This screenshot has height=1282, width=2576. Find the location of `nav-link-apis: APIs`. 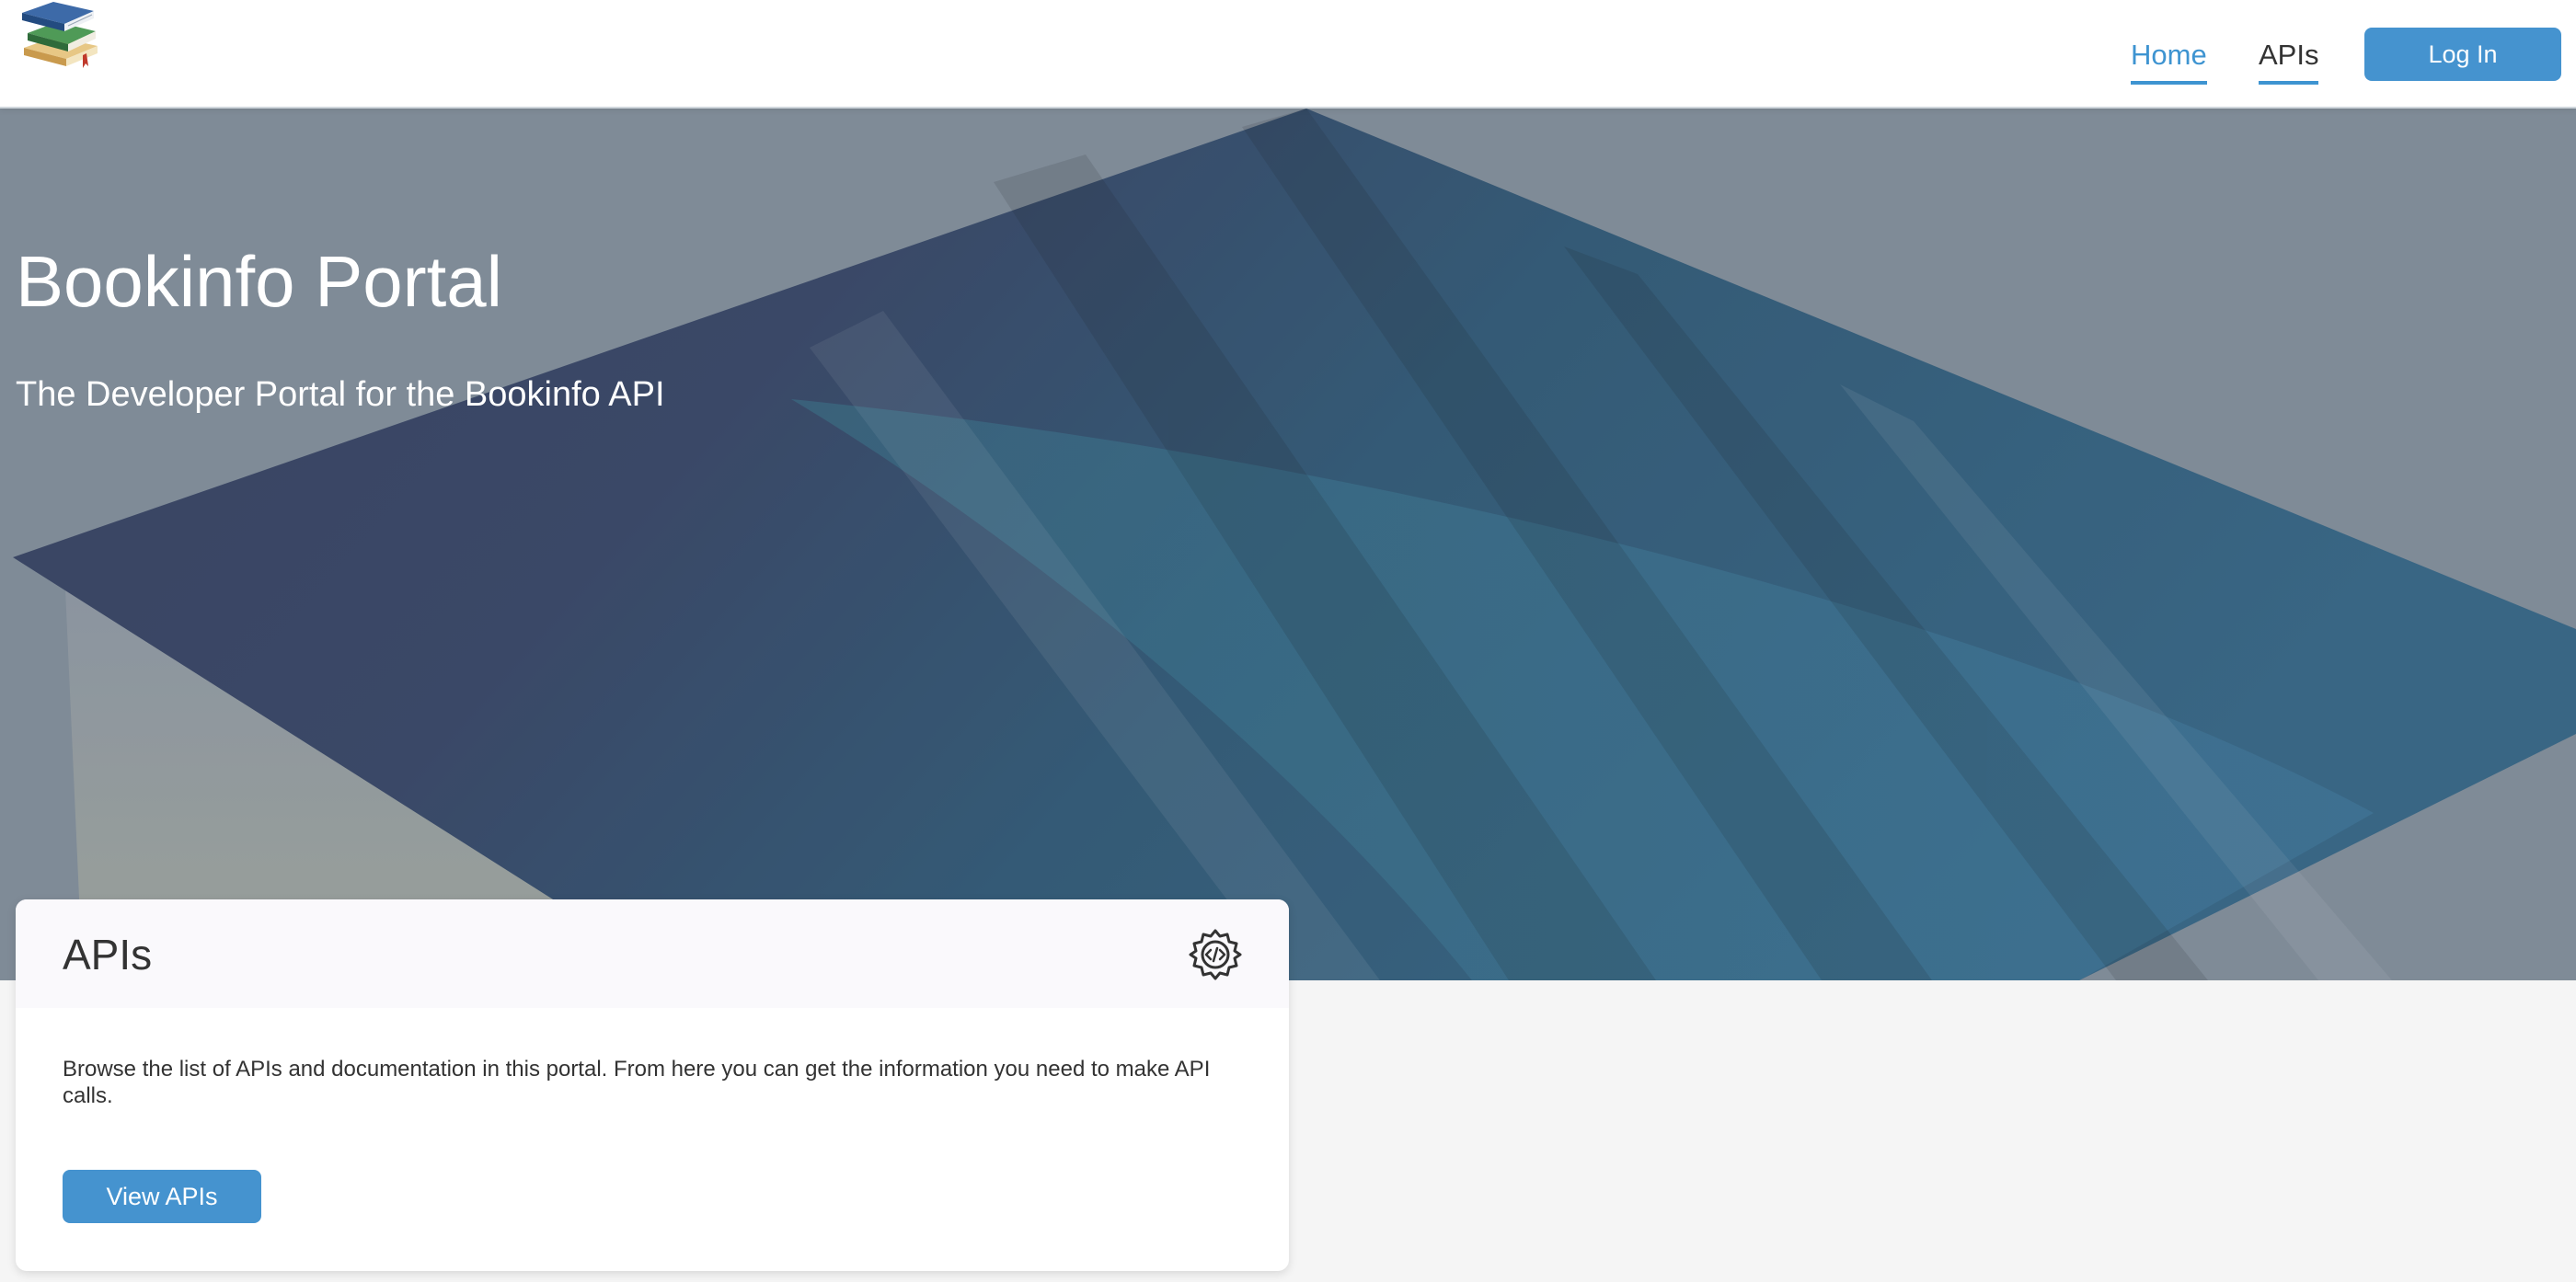

nav-link-apis: APIs is located at coordinates (2289, 60).